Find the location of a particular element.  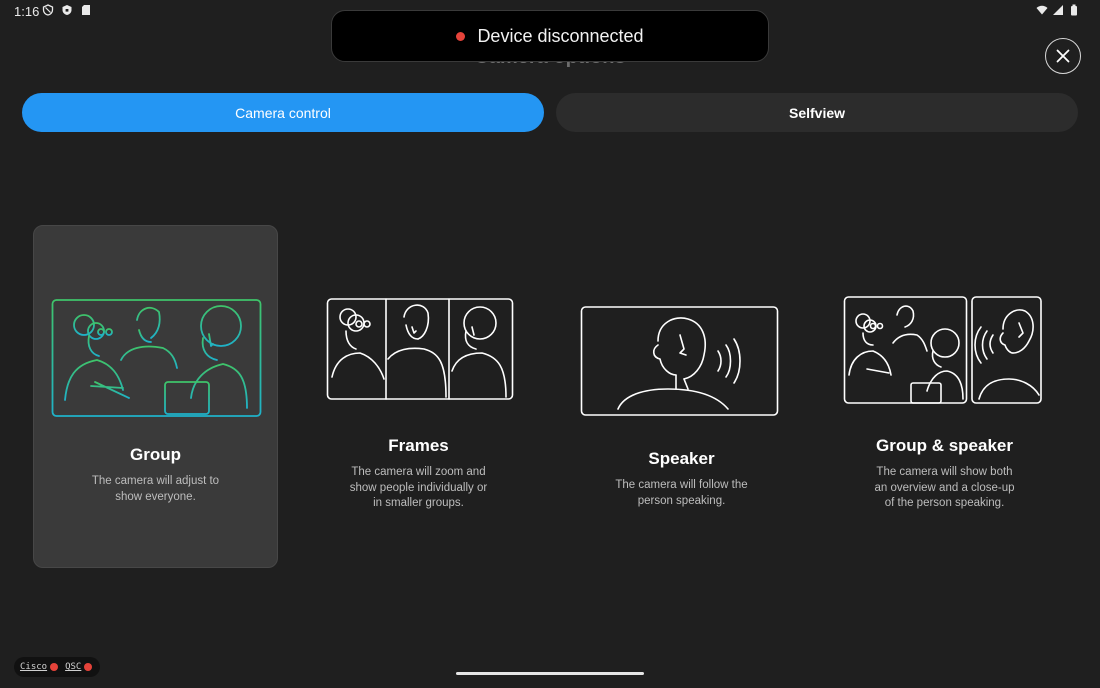

status-icons-right is located at coordinates (1058, 10).